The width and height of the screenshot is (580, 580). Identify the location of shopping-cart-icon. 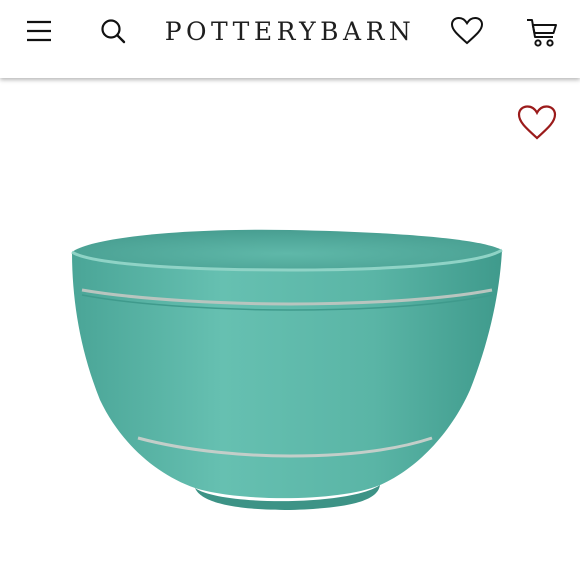
(542, 33).